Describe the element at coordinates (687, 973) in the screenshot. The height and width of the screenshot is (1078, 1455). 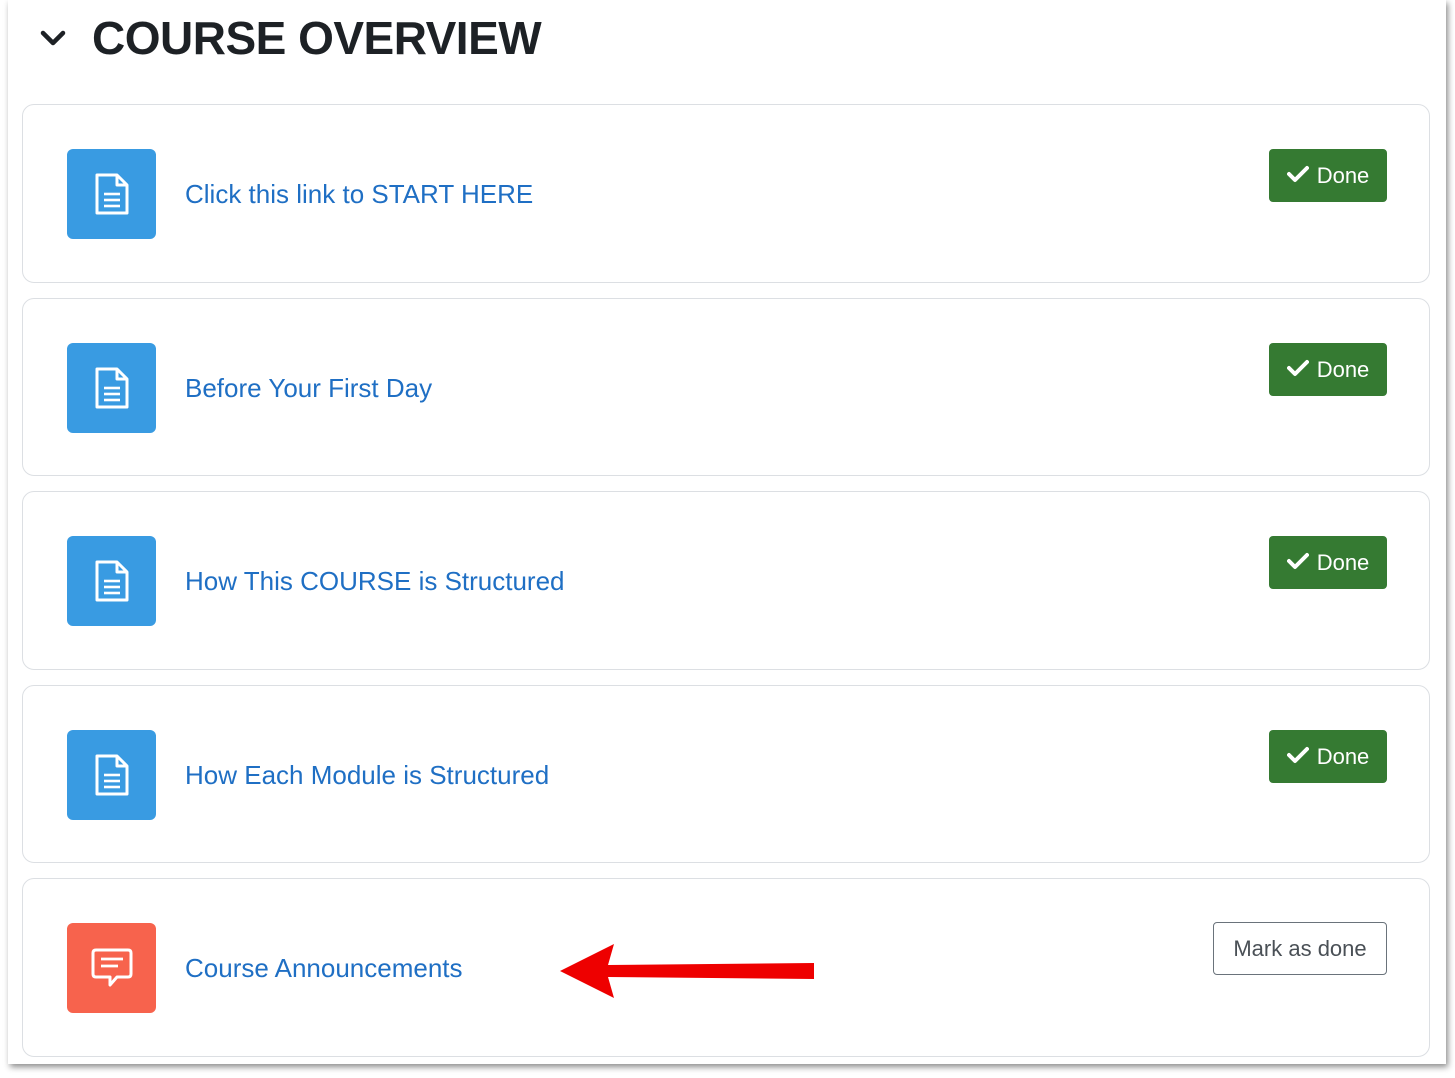
I see `red-arrow-icon` at that location.